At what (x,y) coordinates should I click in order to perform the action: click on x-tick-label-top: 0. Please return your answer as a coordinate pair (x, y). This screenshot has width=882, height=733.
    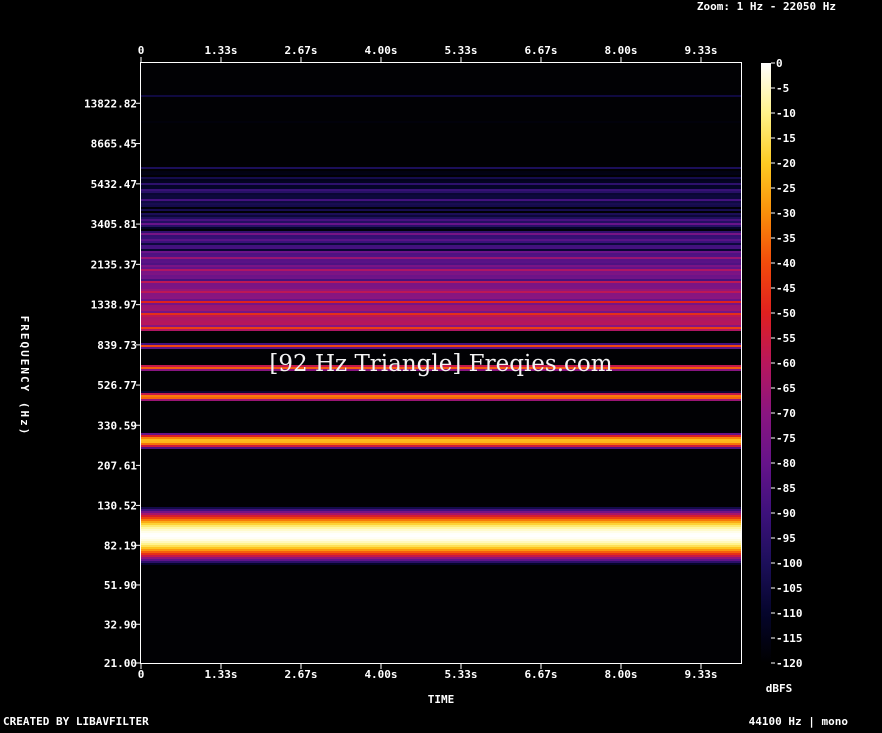
    Looking at the image, I should click on (141, 50).